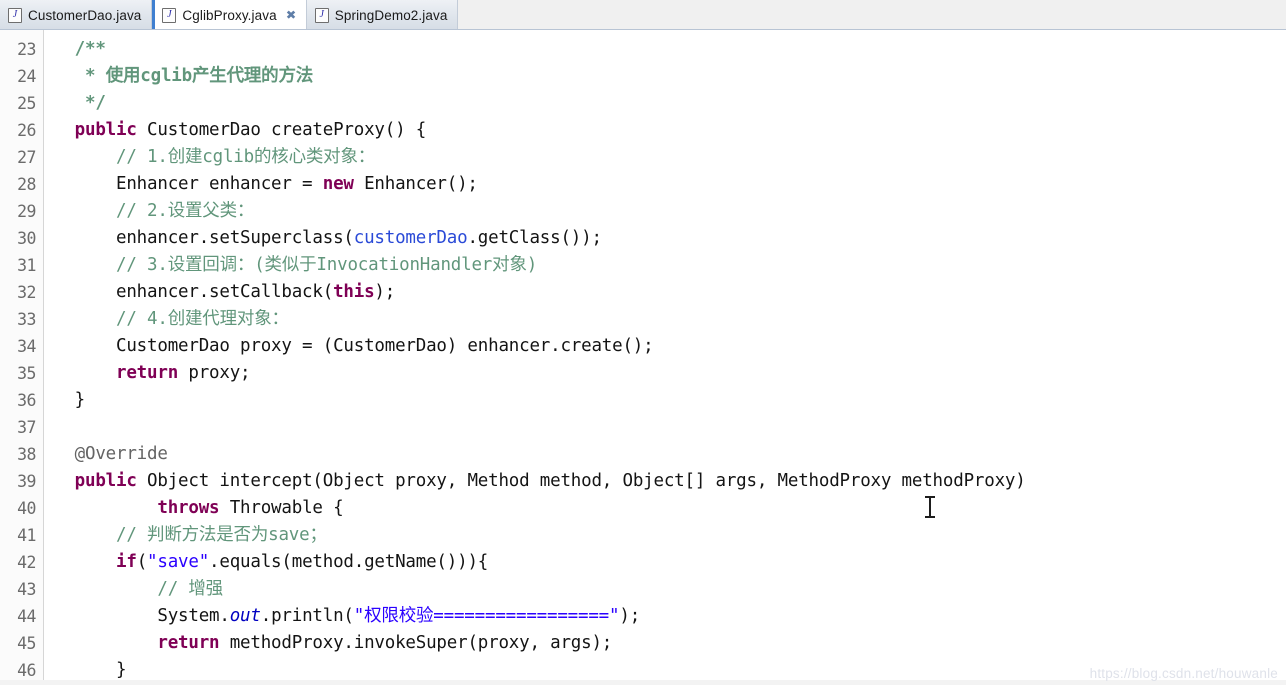 Image resolution: width=1286 pixels, height=685 pixels. I want to click on code-token-plain: methodProxy.invokeSuper(proxy, args);, so click(421, 643).